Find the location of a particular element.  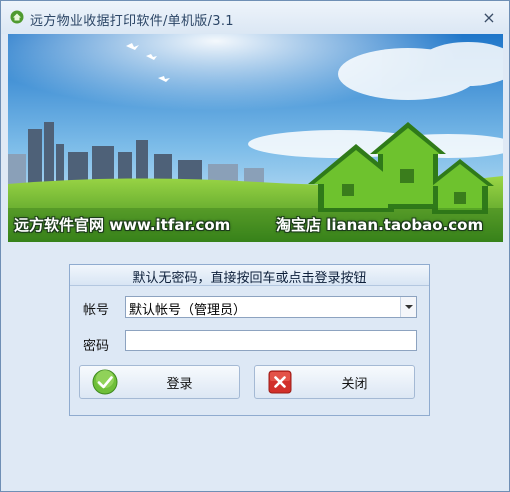

login-hint: 默认无密码，直接按回车或点击登录按钮 is located at coordinates (249, 278).